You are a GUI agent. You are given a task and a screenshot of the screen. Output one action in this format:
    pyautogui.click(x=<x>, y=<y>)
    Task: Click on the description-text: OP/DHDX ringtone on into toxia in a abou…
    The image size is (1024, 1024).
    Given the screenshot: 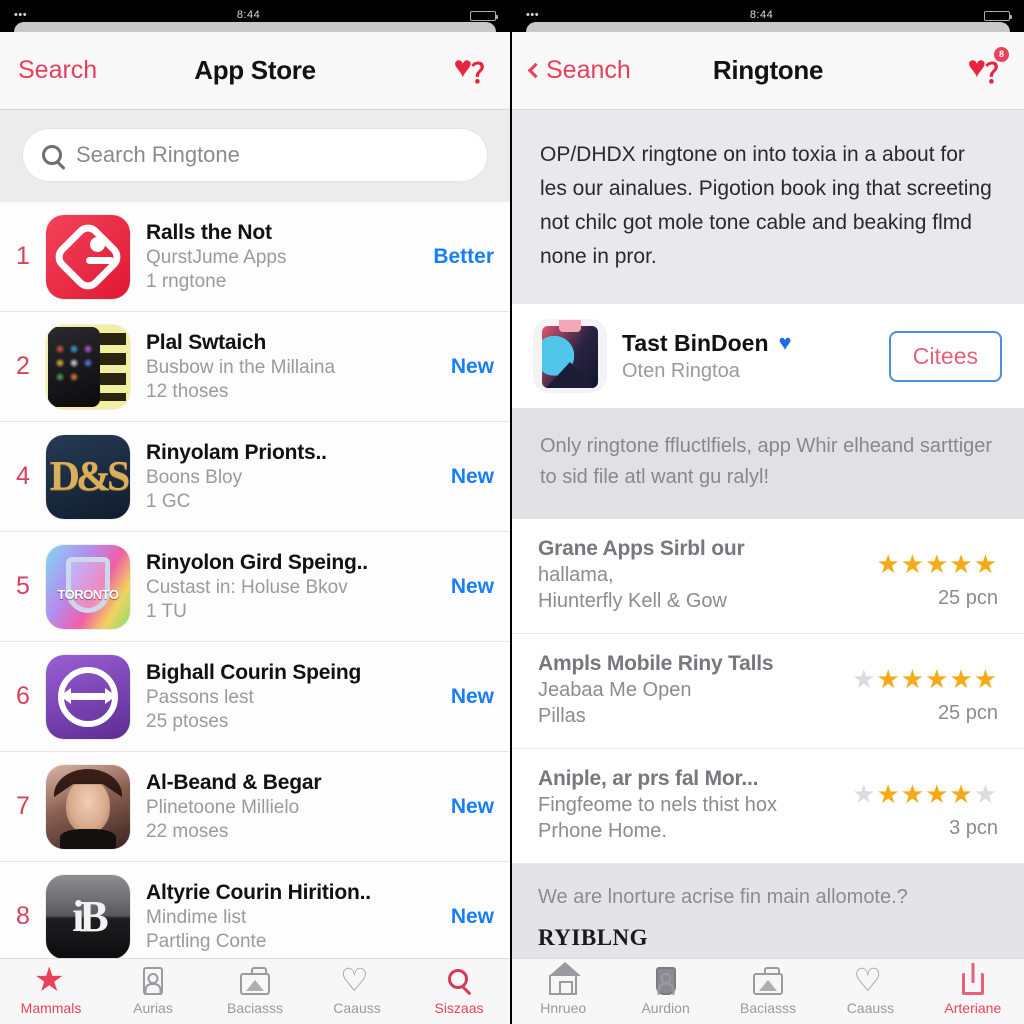 What is the action you would take?
    pyautogui.click(x=768, y=207)
    